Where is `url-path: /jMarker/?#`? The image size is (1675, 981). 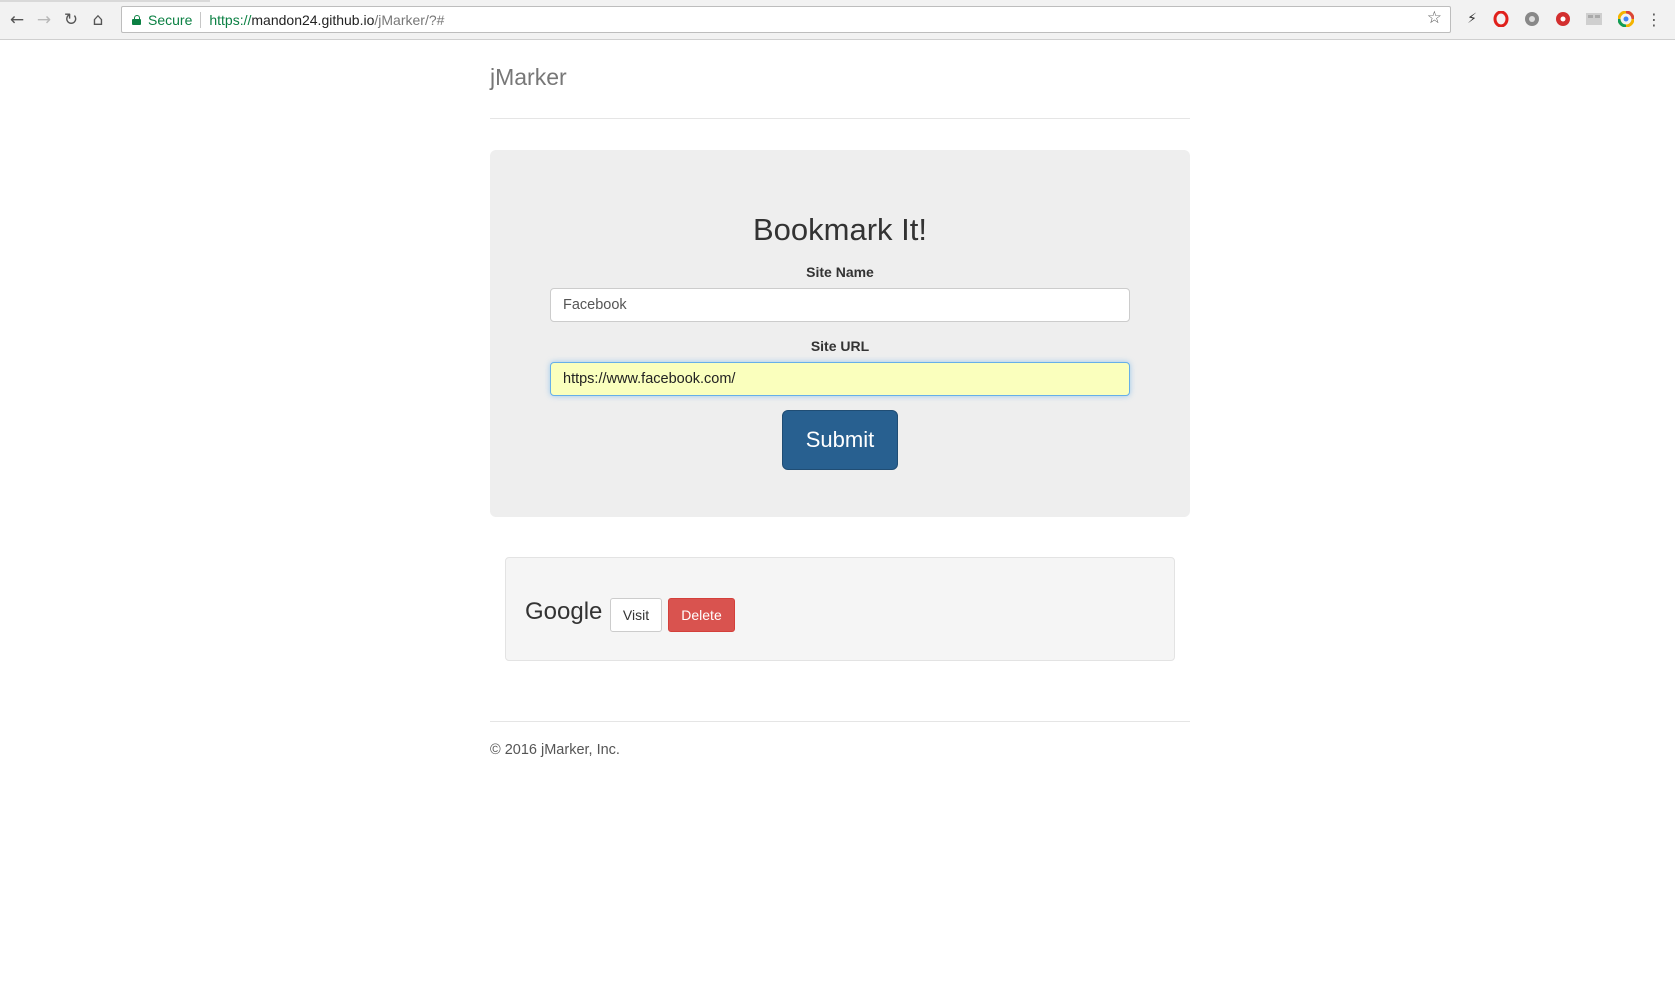
url-path: /jMarker/?# is located at coordinates (409, 19).